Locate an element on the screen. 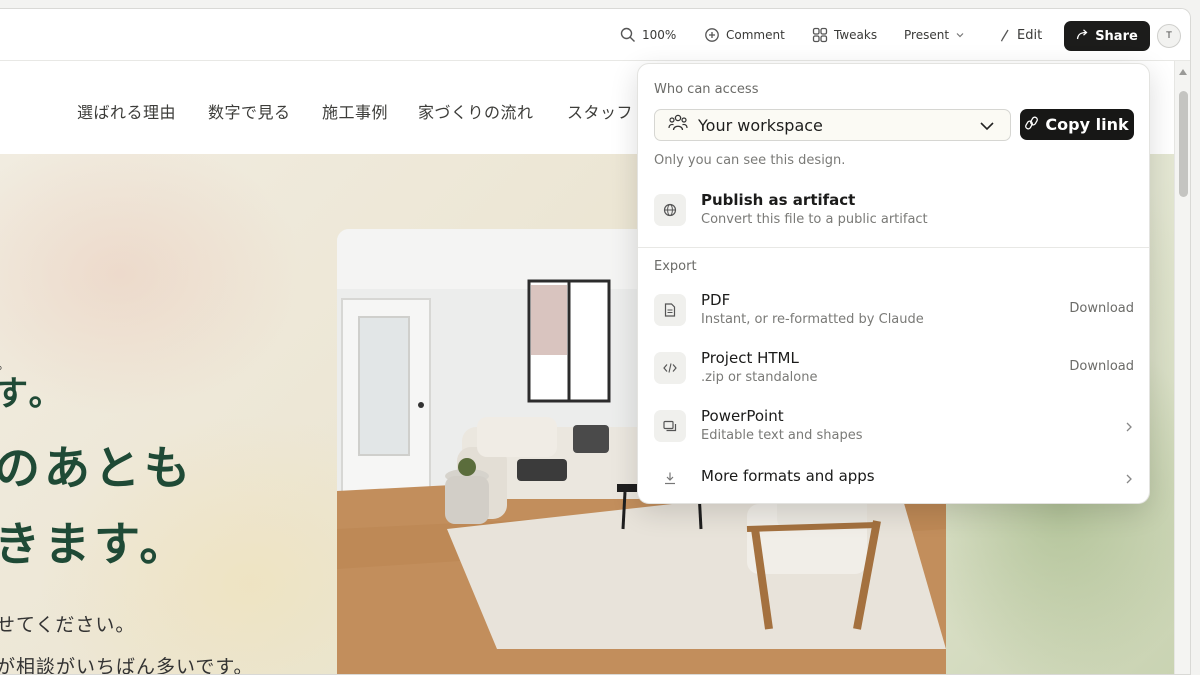 This screenshot has width=1200, height=675. powerpoint-title: PowerPoint is located at coordinates (742, 416).